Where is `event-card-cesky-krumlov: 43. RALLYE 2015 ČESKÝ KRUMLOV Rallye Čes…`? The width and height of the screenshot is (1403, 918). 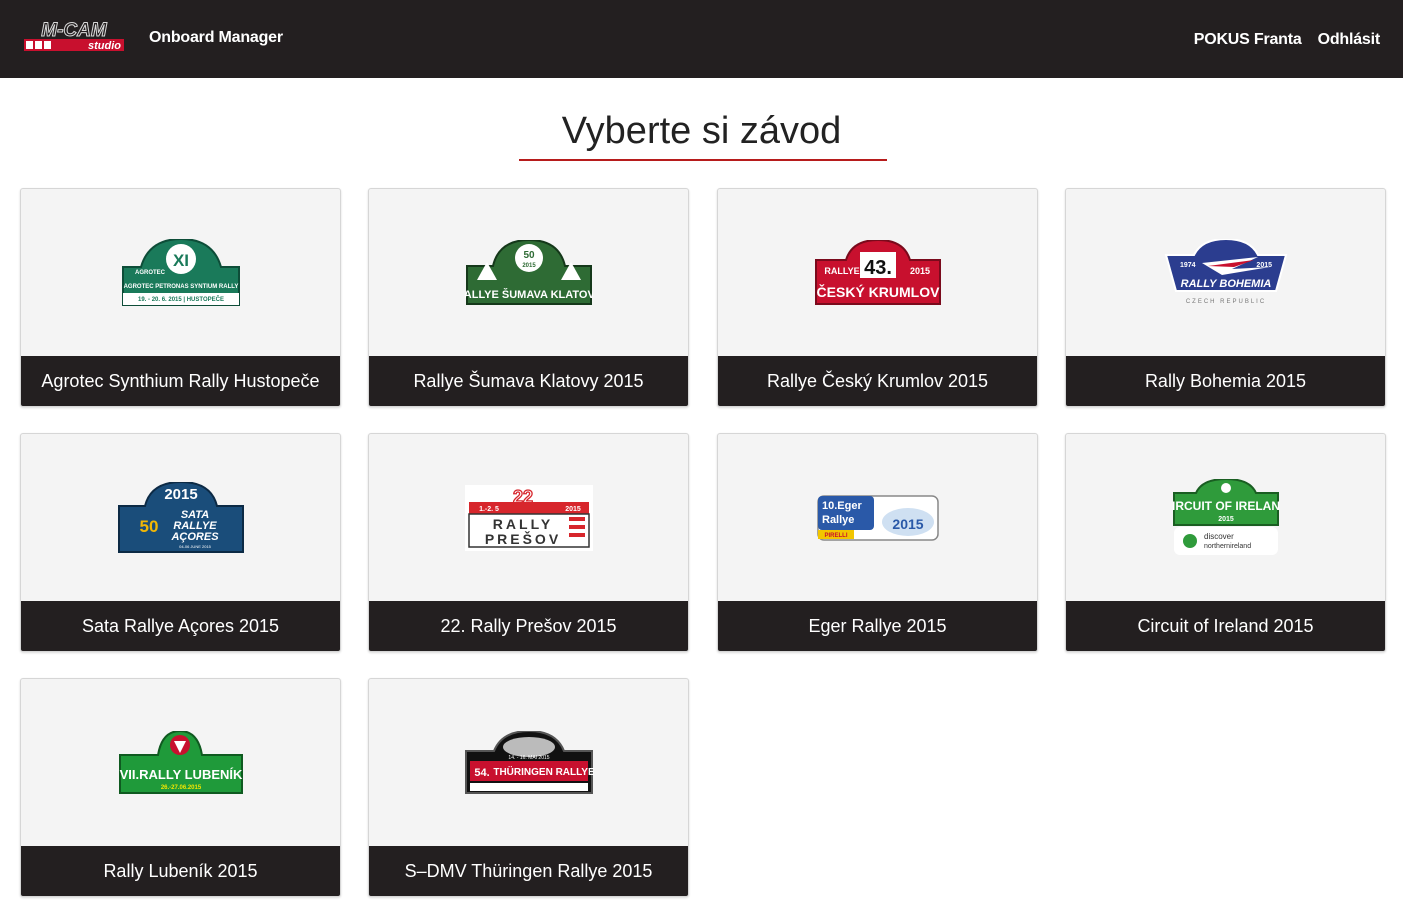 event-card-cesky-krumlov: 43. RALLYE 2015 ČESKÝ KRUMLOV Rallye Čes… is located at coordinates (877, 297).